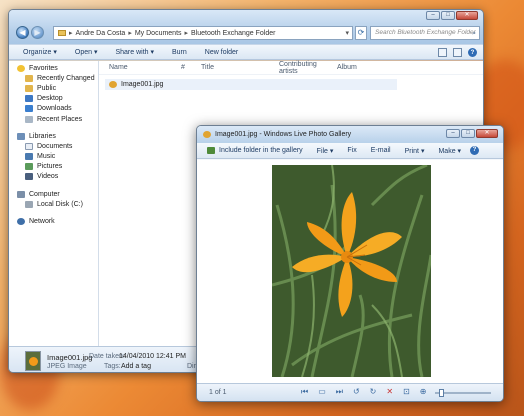  What do you see at coordinates (46, 157) in the screenshot?
I see `nav-label: Music` at bounding box center [46, 157].